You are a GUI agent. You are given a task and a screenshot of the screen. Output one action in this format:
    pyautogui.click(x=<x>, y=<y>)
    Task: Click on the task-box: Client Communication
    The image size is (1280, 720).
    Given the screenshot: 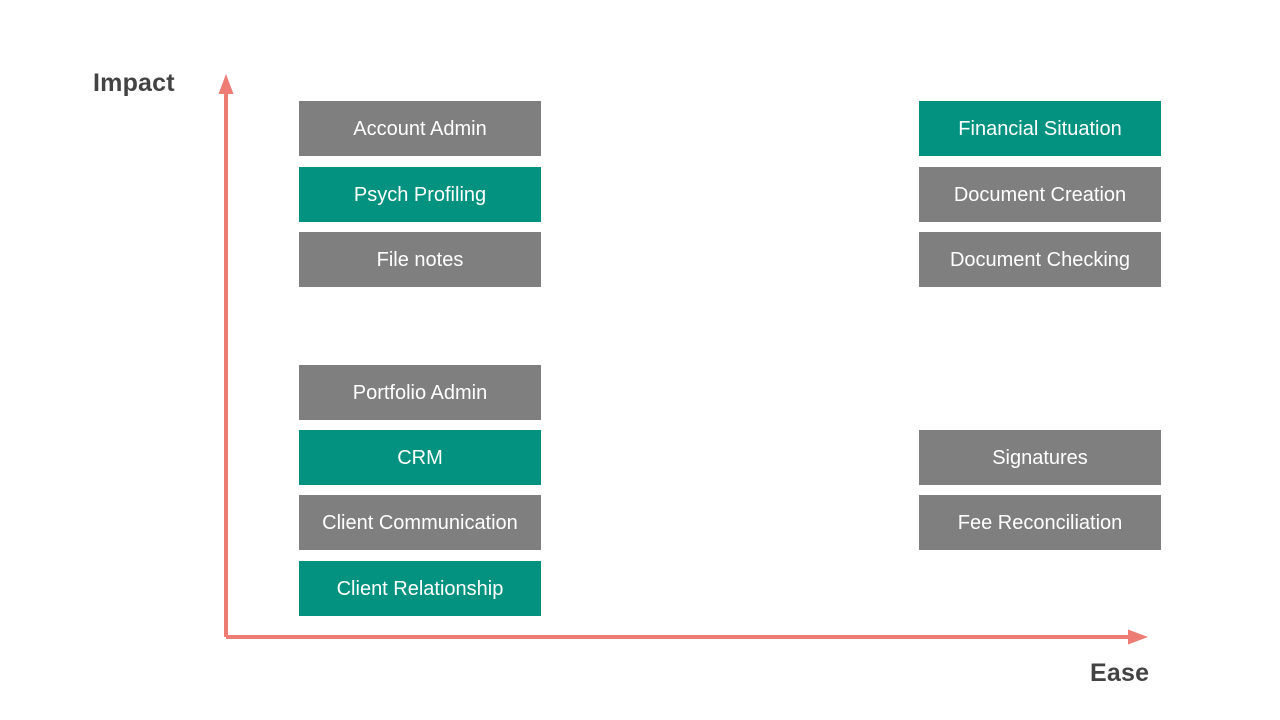 What is the action you would take?
    pyautogui.click(x=420, y=522)
    